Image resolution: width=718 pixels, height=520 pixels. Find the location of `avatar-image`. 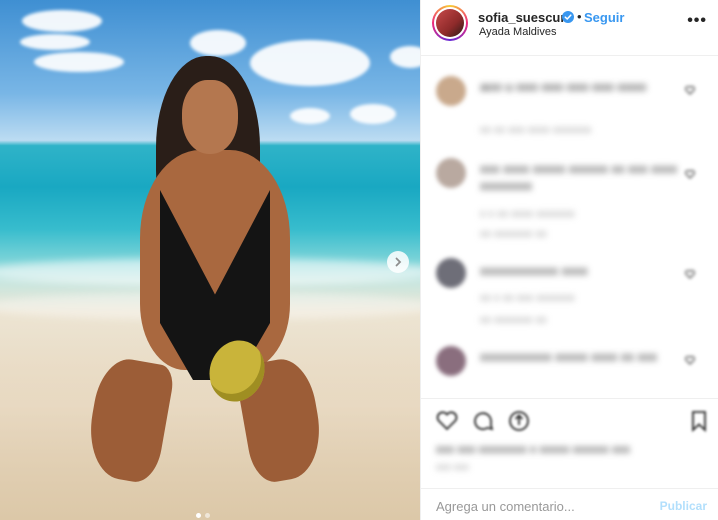

avatar-image is located at coordinates (450, 23).